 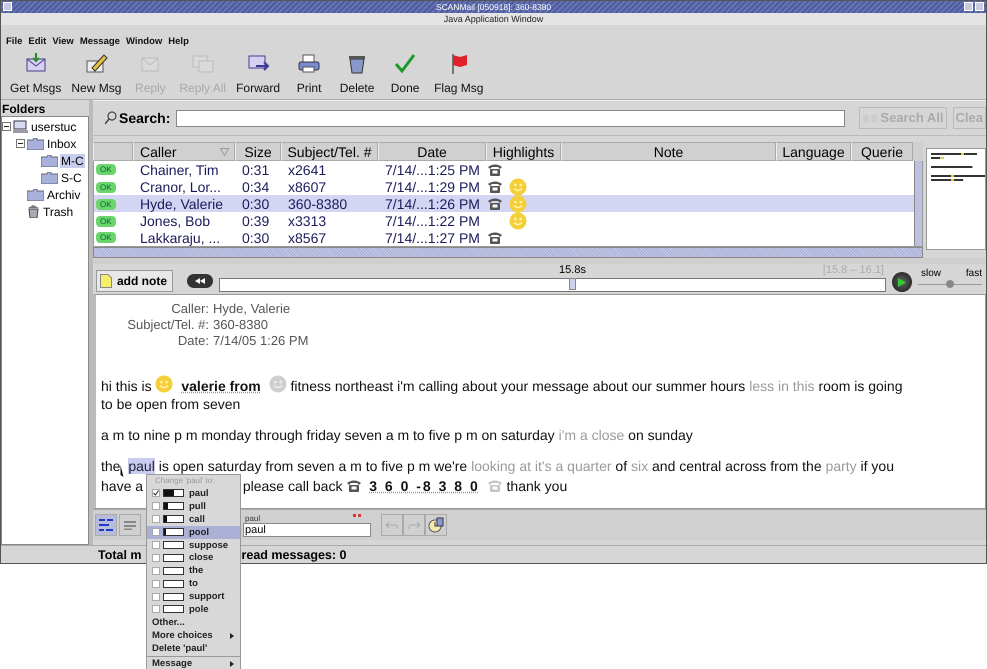 I want to click on column-header: Subject/Tel. #, so click(x=329, y=152).